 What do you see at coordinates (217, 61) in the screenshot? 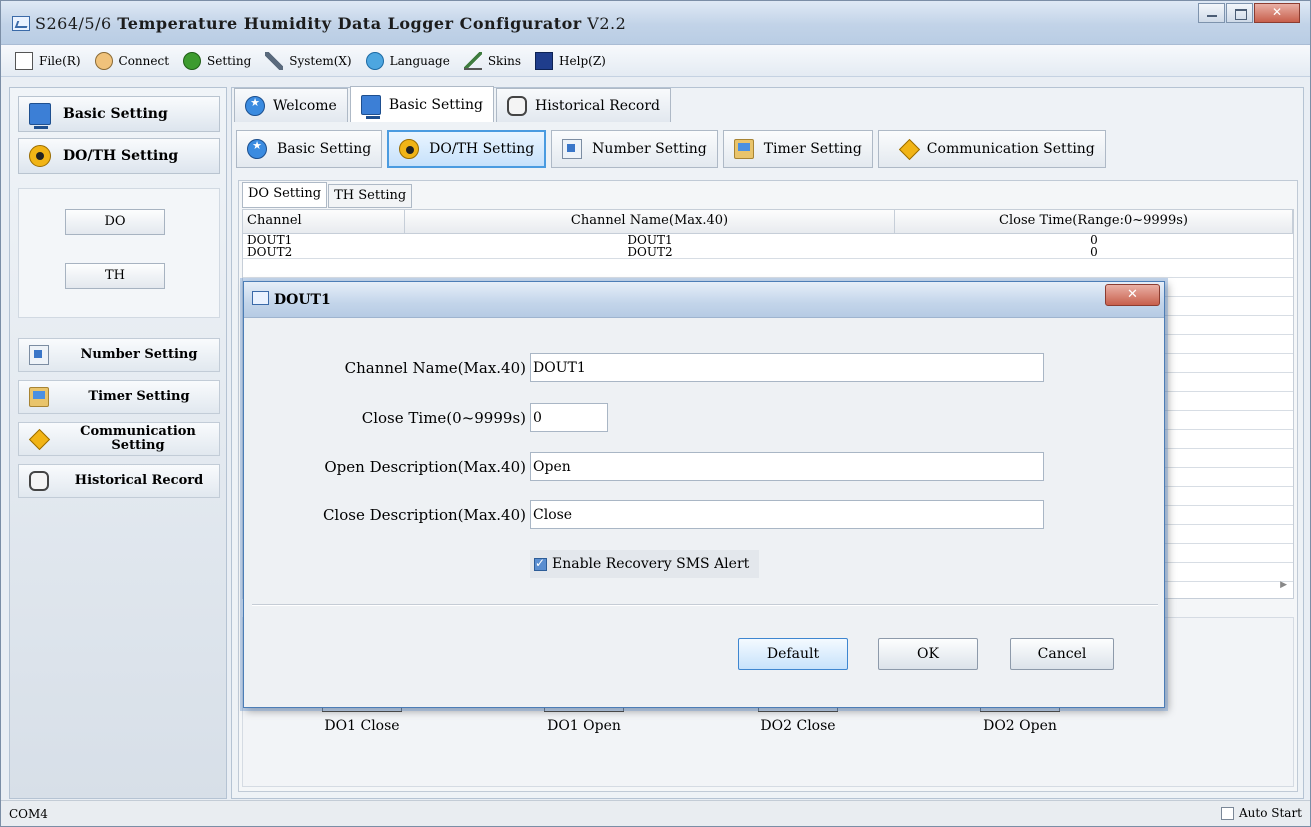
I see `menu-setting: Setting` at bounding box center [217, 61].